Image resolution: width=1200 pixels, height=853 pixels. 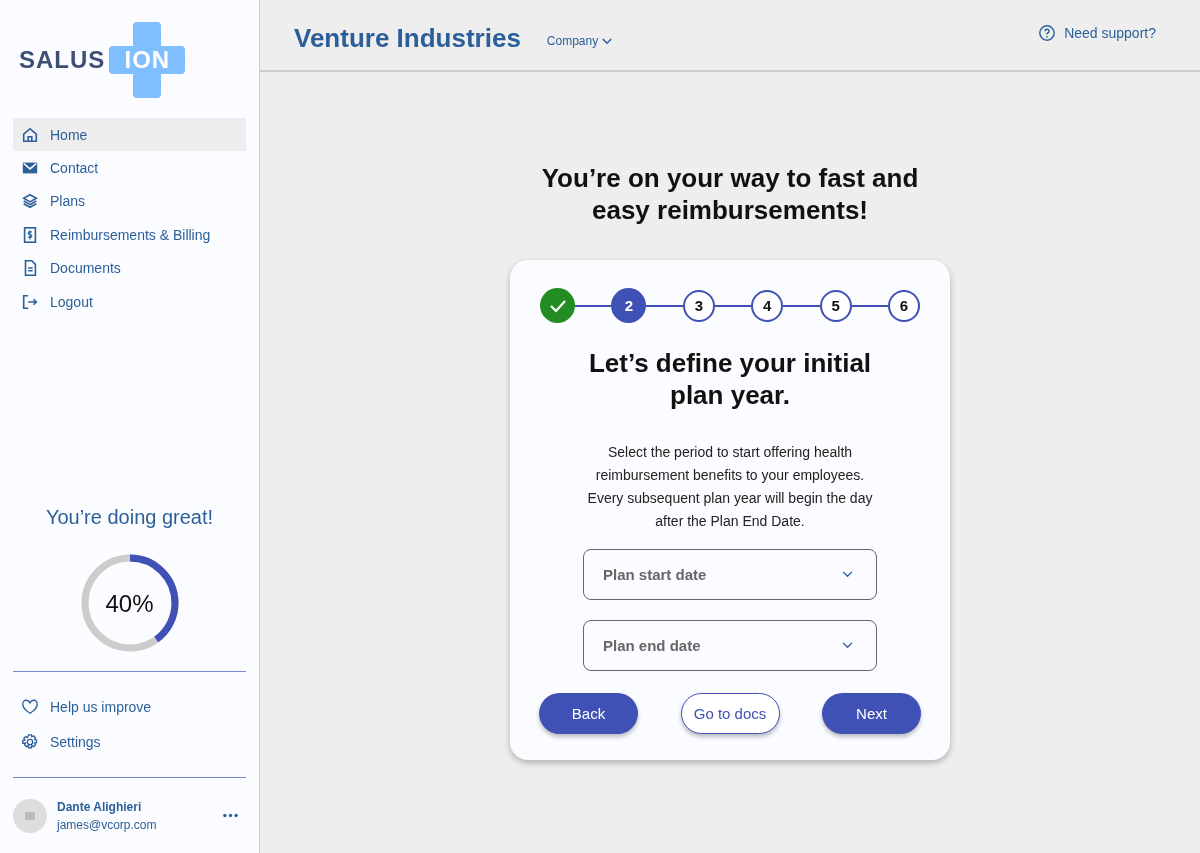 What do you see at coordinates (30, 201) in the screenshot?
I see `layers-icon` at bounding box center [30, 201].